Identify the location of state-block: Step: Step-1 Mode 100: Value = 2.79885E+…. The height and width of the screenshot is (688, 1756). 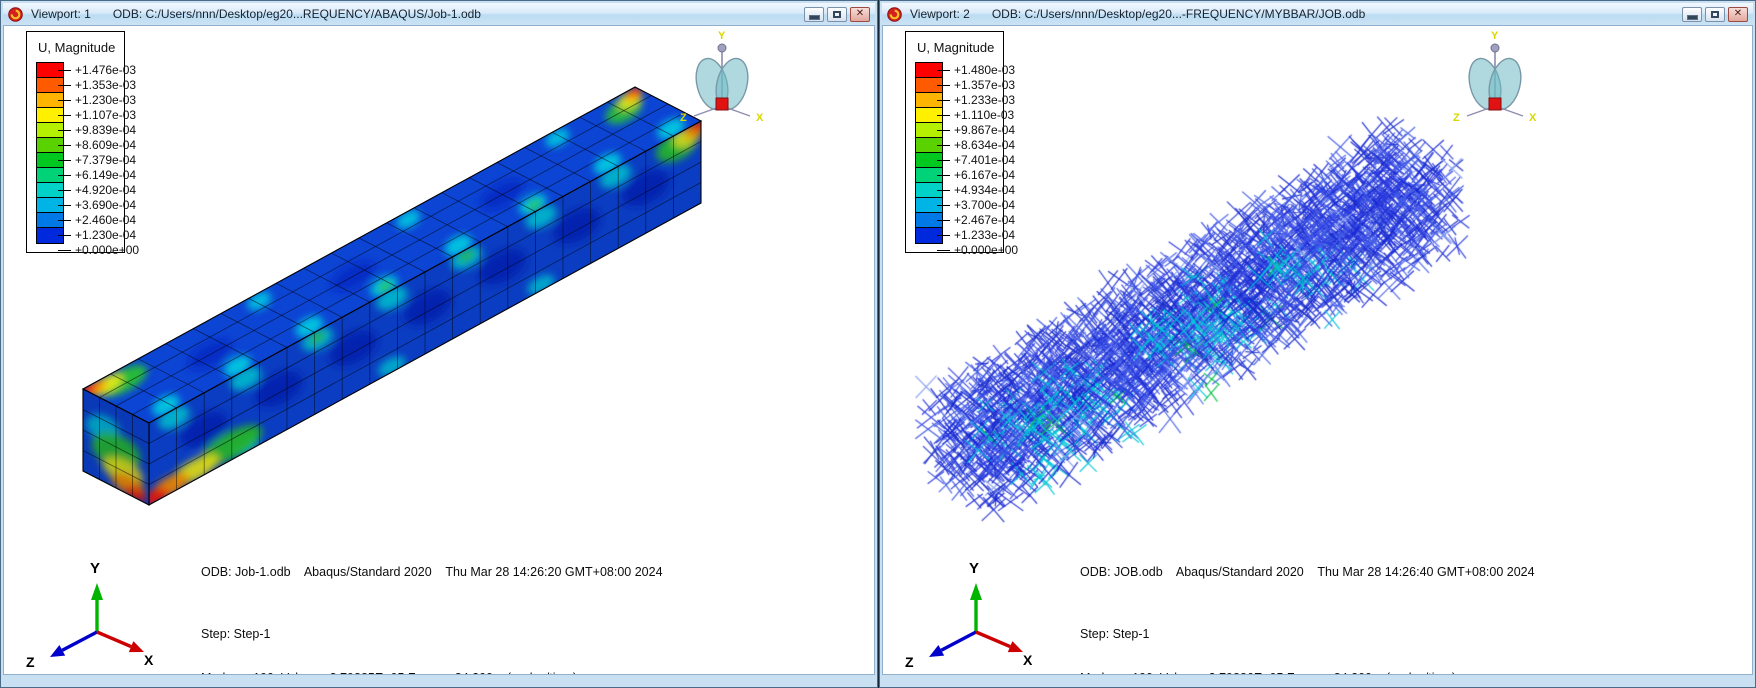
(389, 636).